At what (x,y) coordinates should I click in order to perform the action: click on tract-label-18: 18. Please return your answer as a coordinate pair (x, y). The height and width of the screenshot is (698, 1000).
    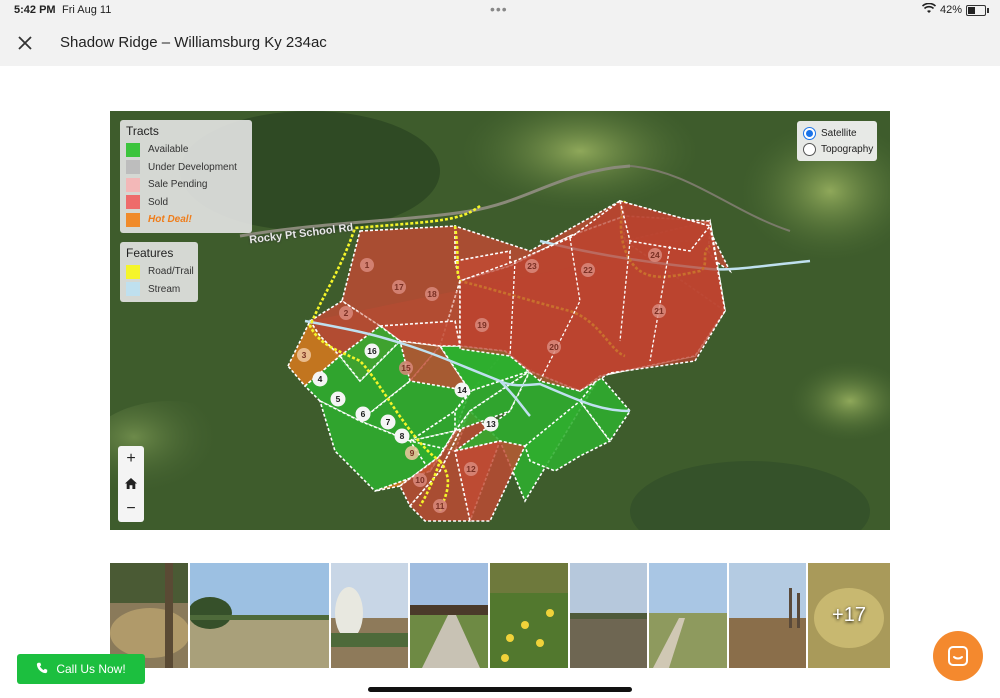
    Looking at the image, I should click on (432, 294).